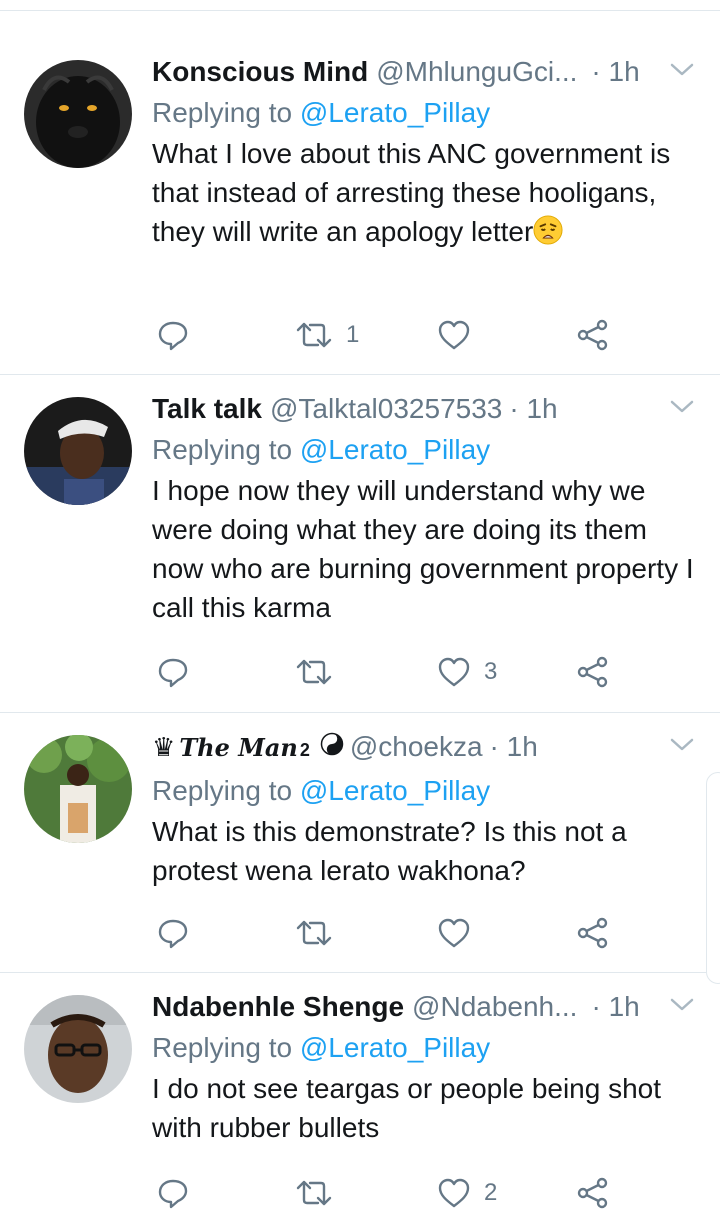 The width and height of the screenshot is (720, 1226). What do you see at coordinates (386, 409) in the screenshot?
I see `handle: @Talktal03257533` at bounding box center [386, 409].